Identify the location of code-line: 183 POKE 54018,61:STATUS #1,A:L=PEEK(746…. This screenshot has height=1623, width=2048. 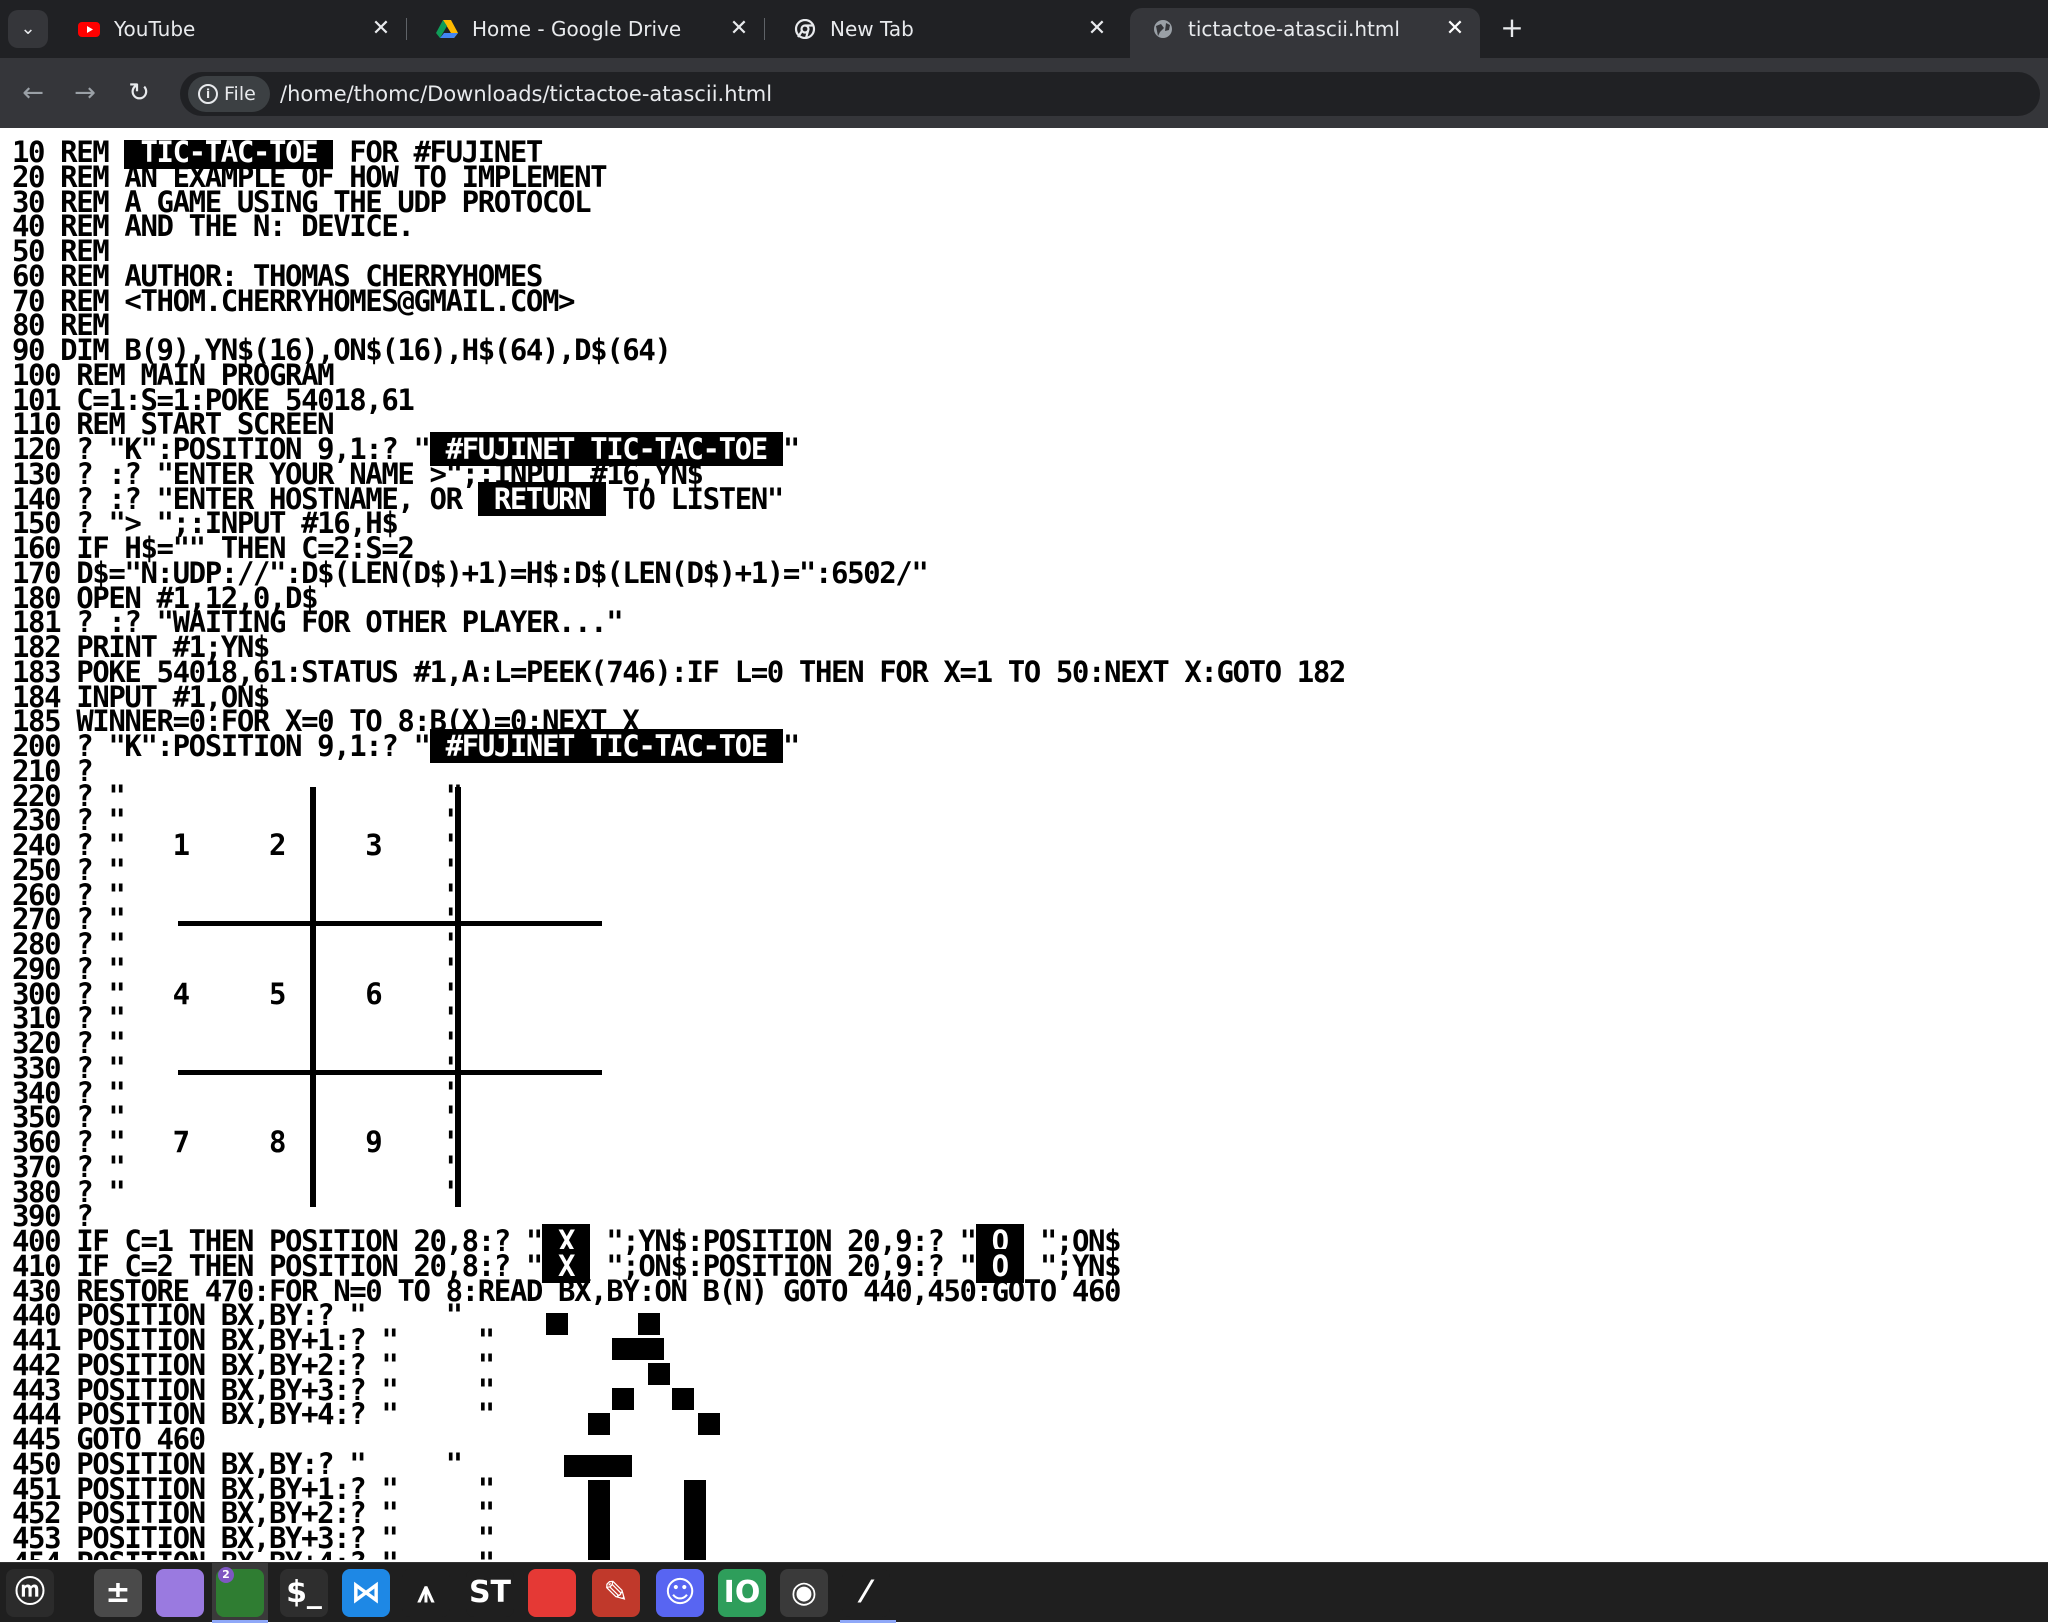
(1027, 671).